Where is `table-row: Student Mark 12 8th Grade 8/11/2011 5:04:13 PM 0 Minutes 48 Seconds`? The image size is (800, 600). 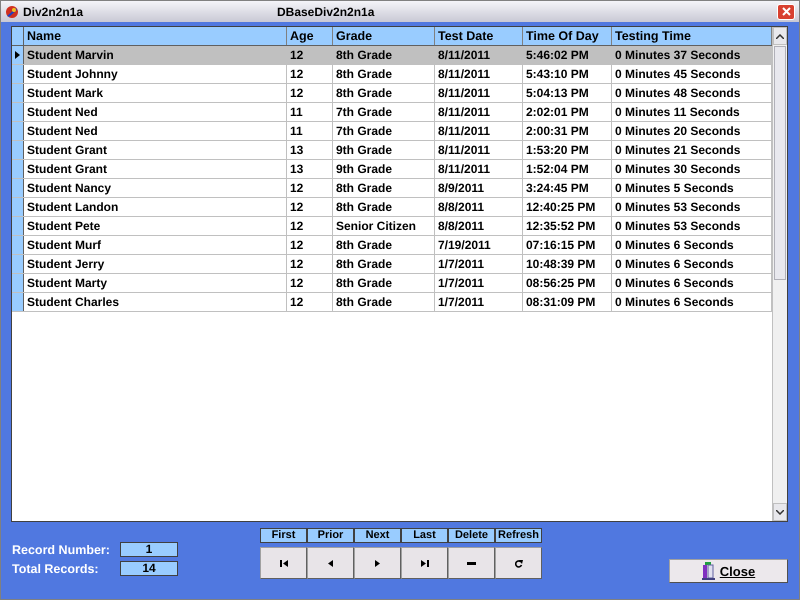 table-row: Student Mark 12 8th Grade 8/11/2011 5:04:13 PM 0 Minutes 48 Seconds is located at coordinates (392, 93).